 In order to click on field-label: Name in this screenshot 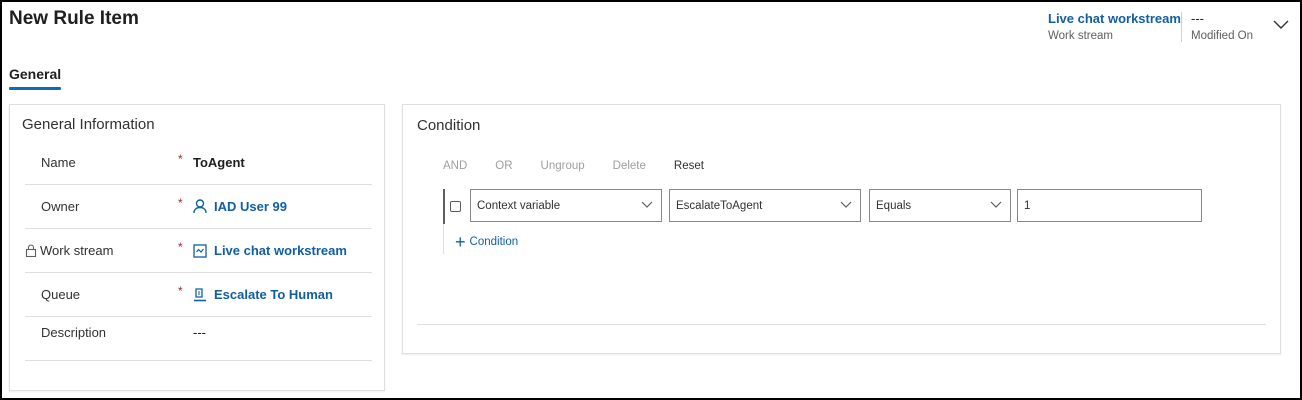, I will do `click(58, 162)`.